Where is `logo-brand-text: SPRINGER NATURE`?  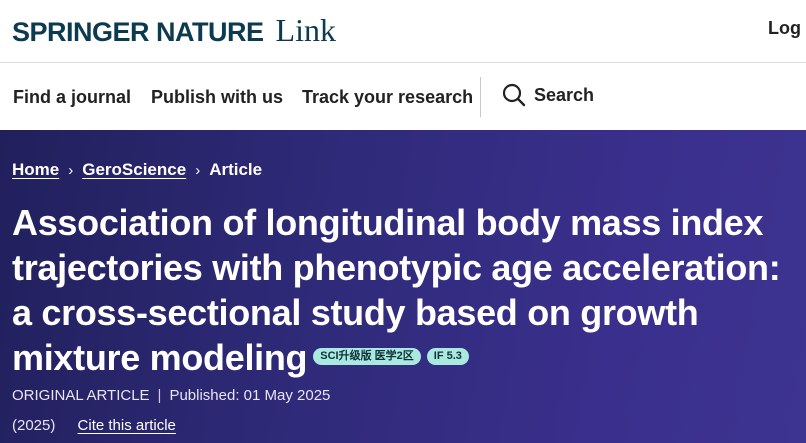 logo-brand-text: SPRINGER NATURE is located at coordinates (138, 32).